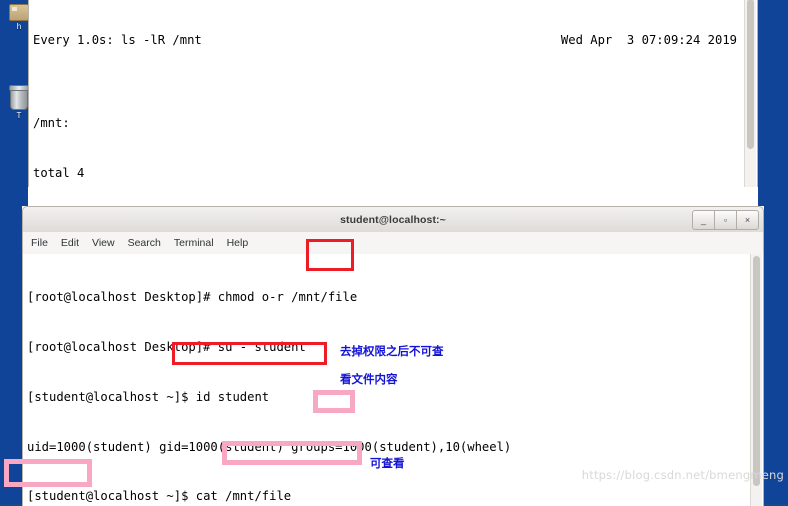 The width and height of the screenshot is (788, 506). Describe the element at coordinates (159, 496) in the screenshot. I see `terminal-line: [student@localhost ~]$ cat /mnt/file` at that location.